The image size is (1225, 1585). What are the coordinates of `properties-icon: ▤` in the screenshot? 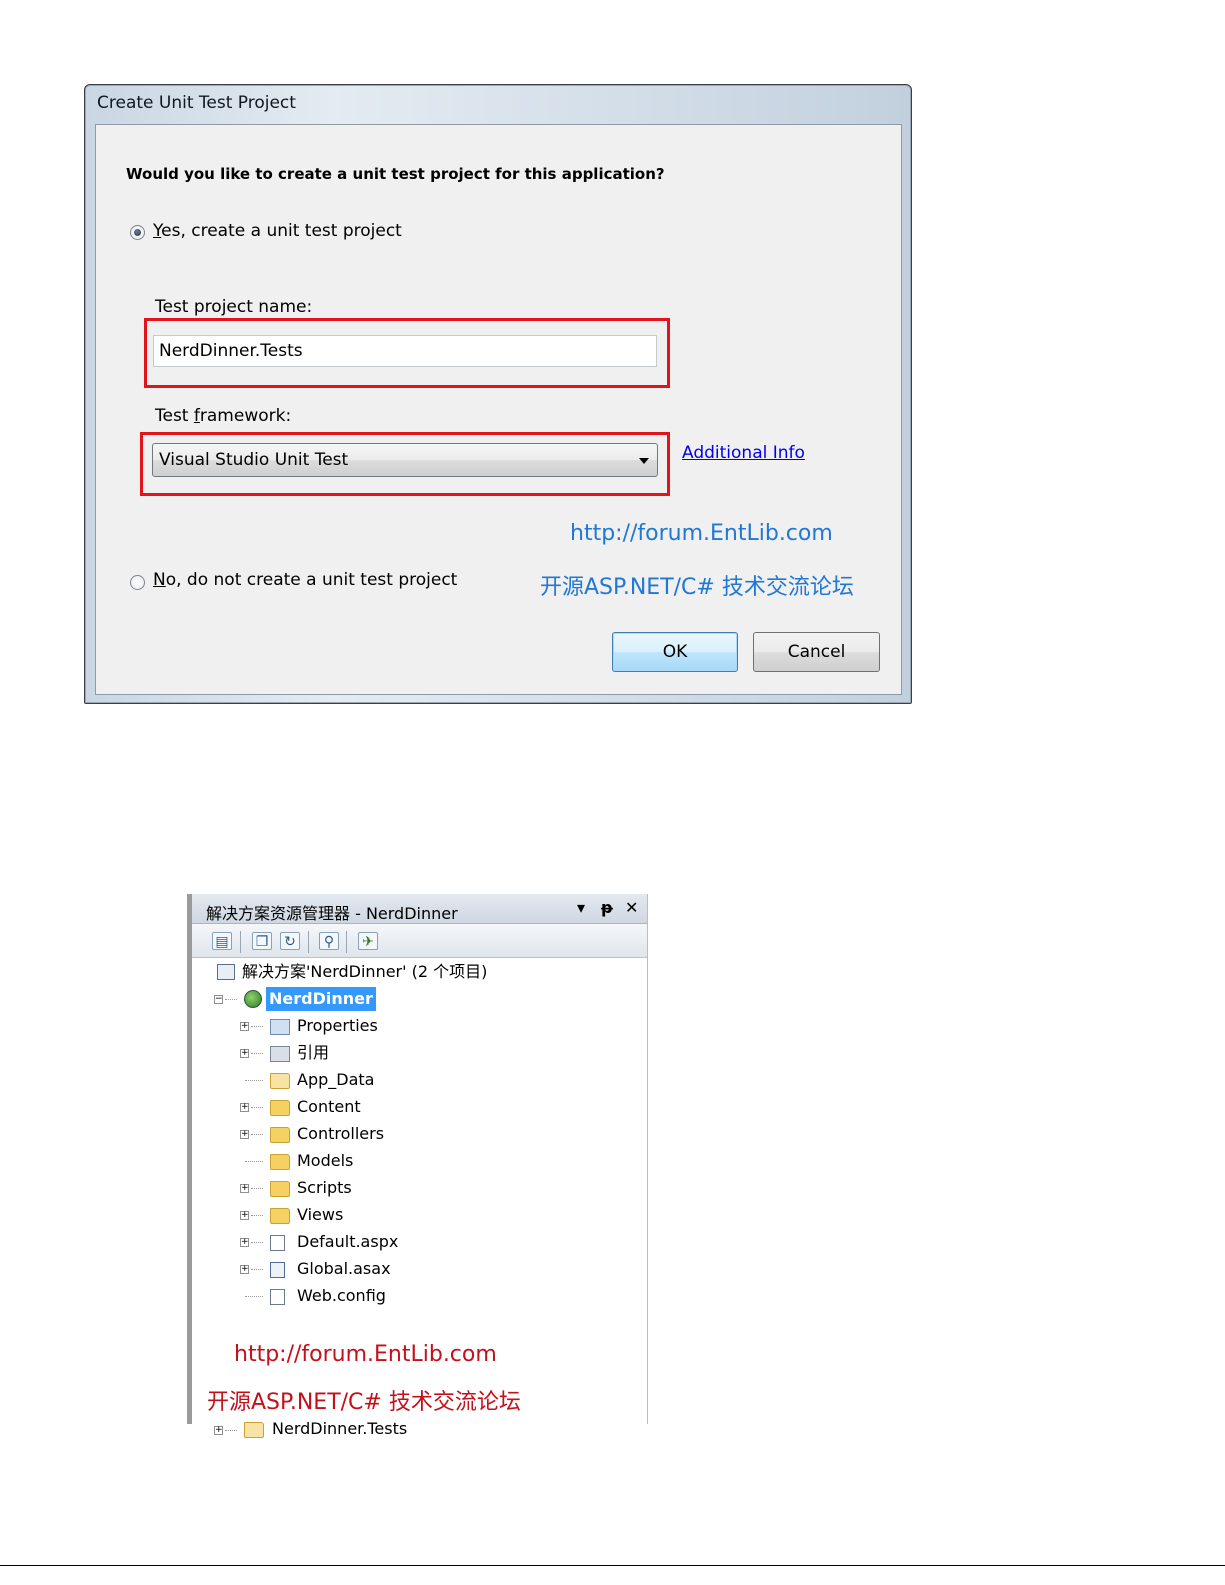 It's located at (222, 941).